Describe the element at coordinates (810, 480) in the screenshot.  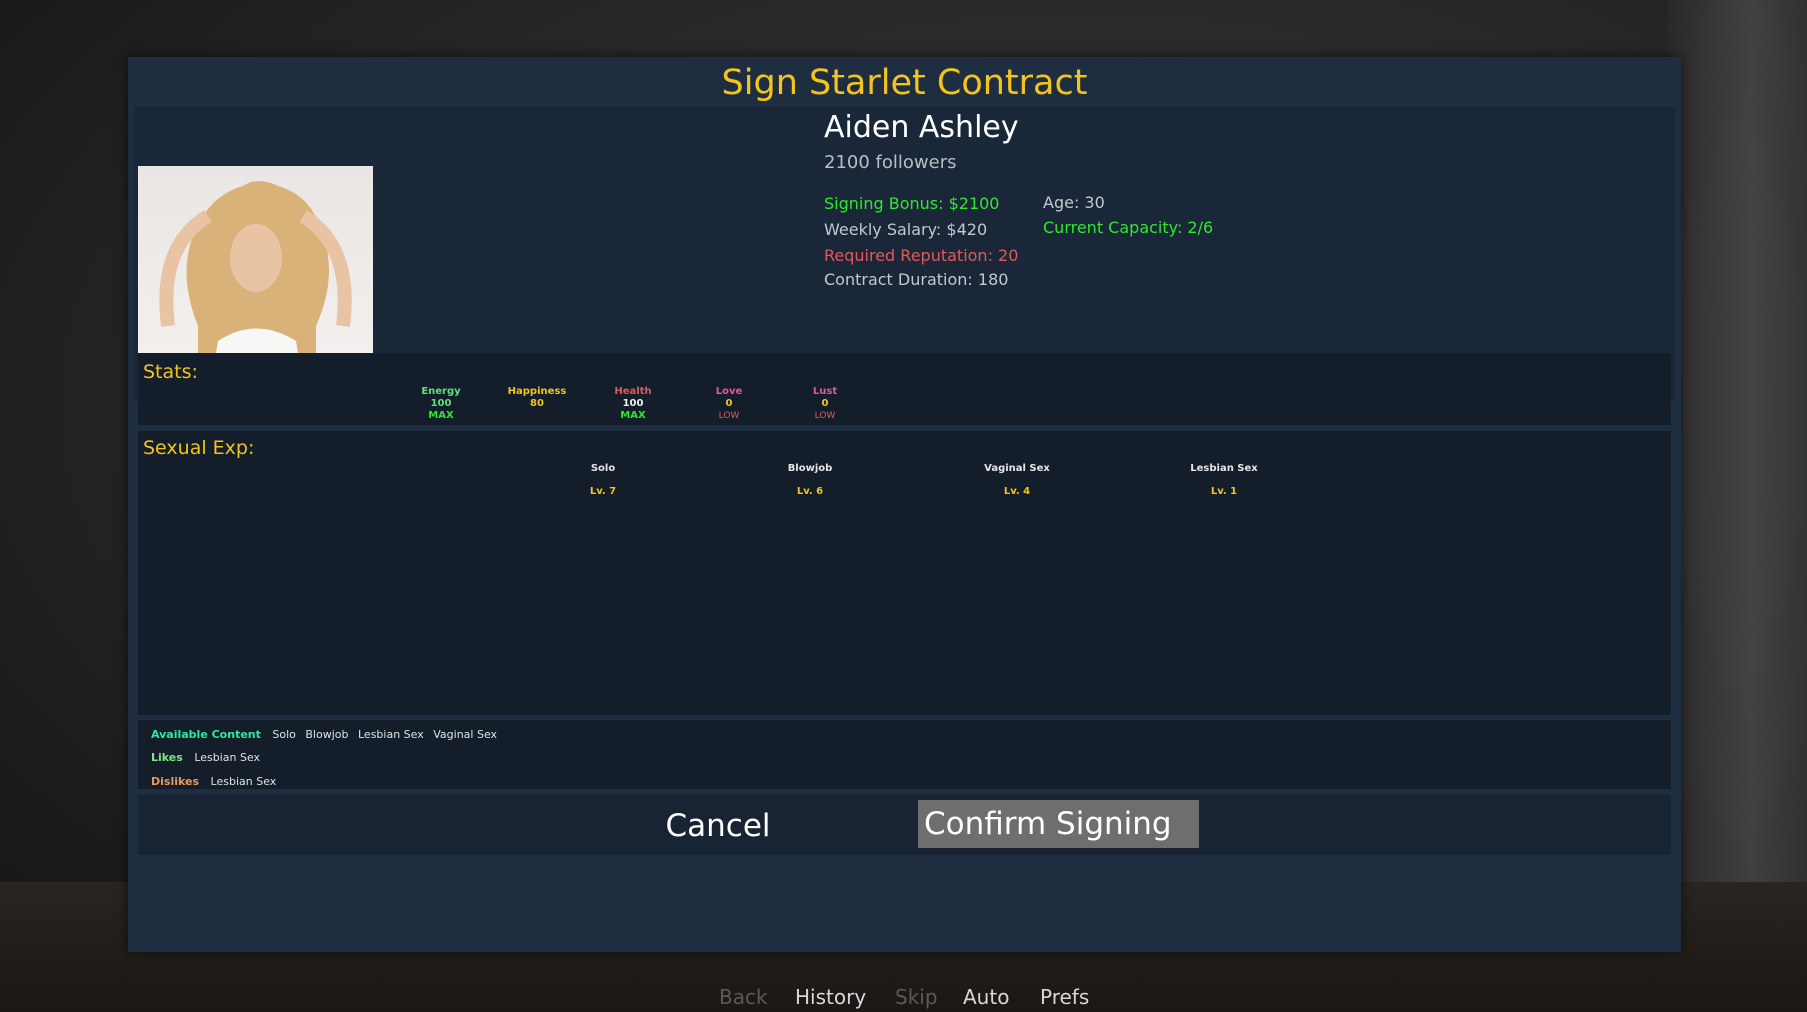
I see `exp-blowjob: Blowjob Lv. 6` at that location.